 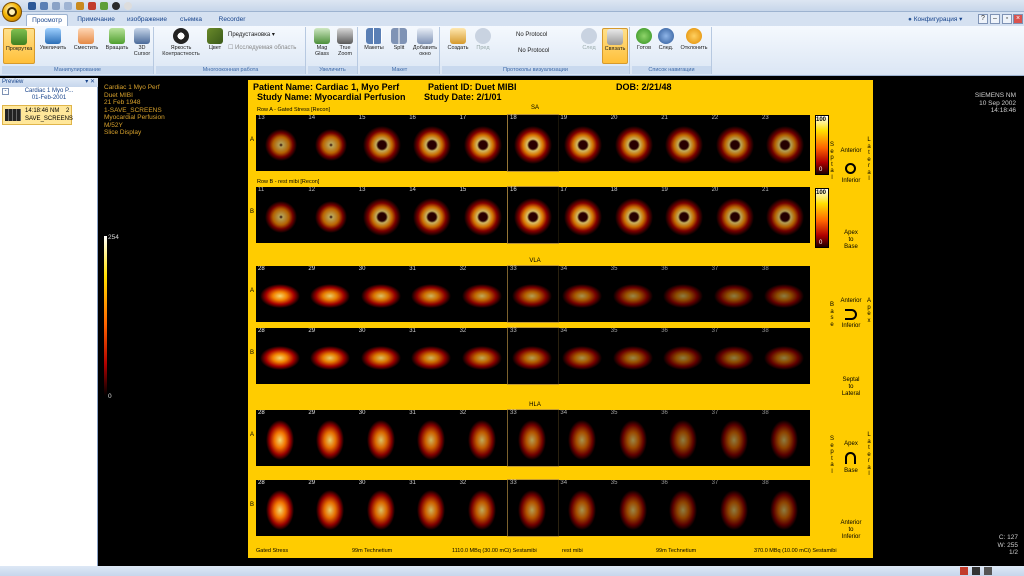 What do you see at coordinates (104, 6) in the screenshot?
I see `refresh-icon` at bounding box center [104, 6].